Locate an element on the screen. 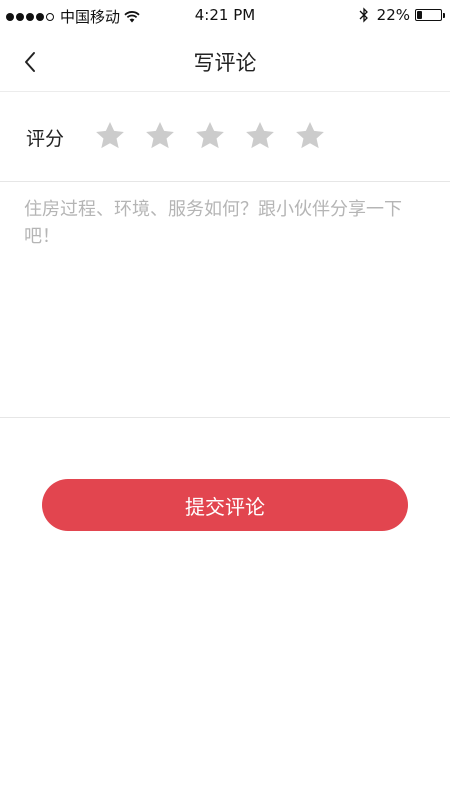 This screenshot has height=800, width=450. rating-label: 评分 is located at coordinates (45, 139).